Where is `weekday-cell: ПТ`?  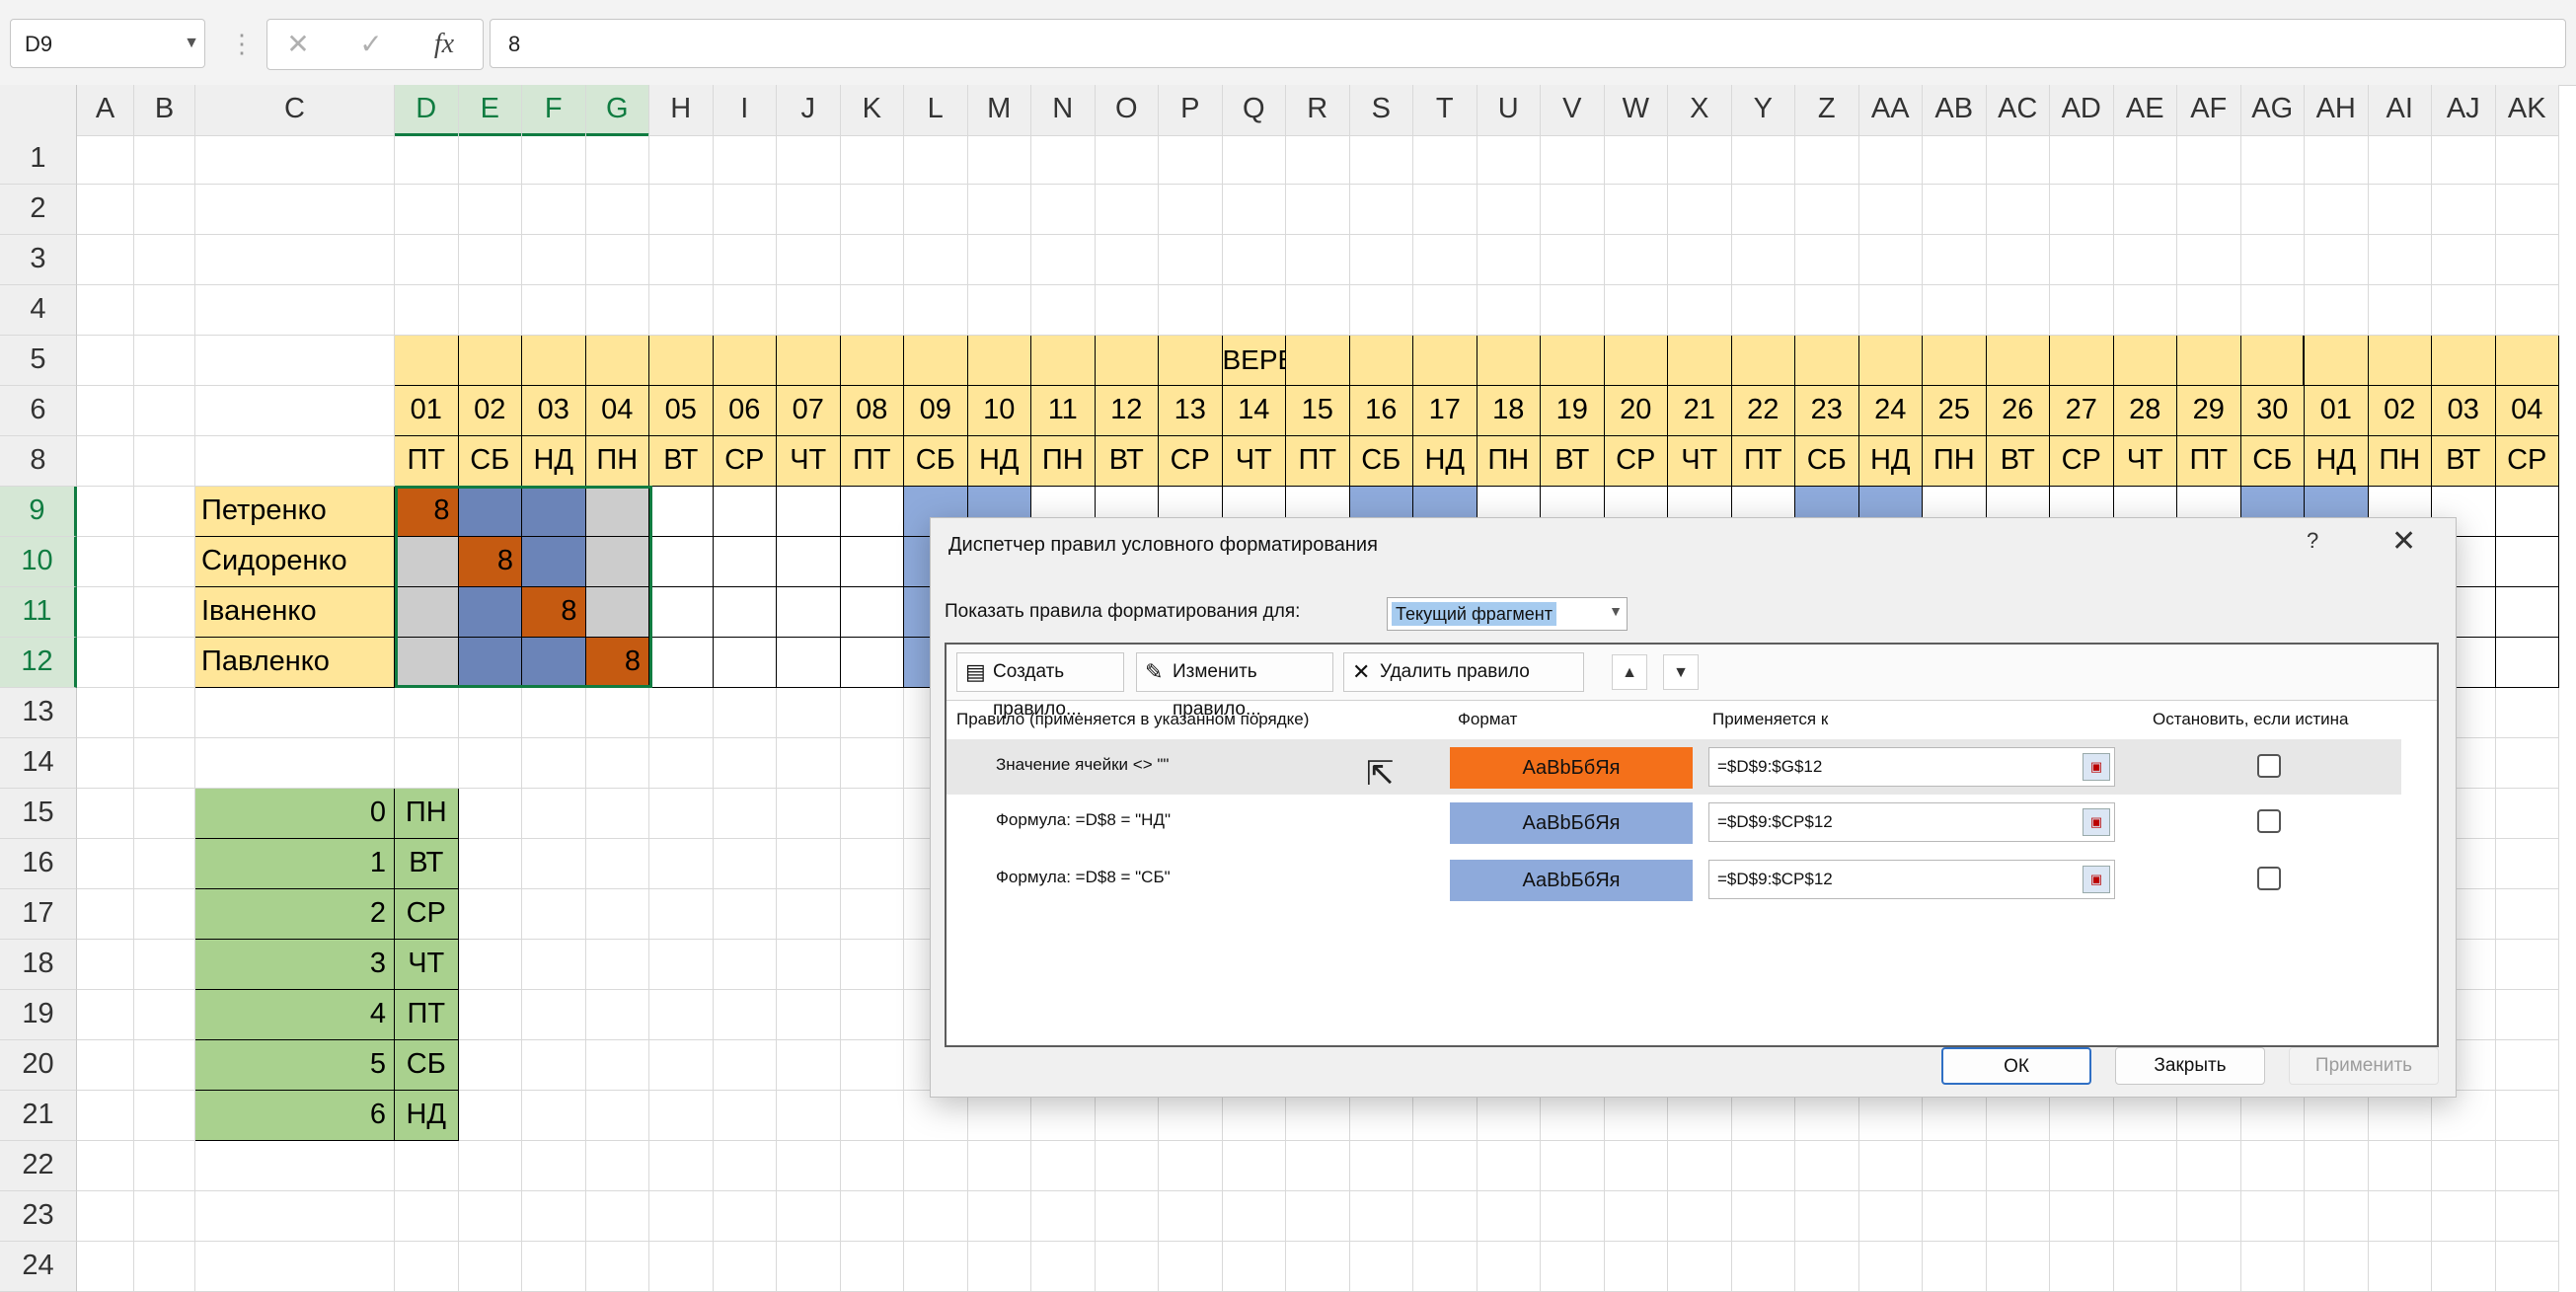 weekday-cell: ПТ is located at coordinates (1318, 461).